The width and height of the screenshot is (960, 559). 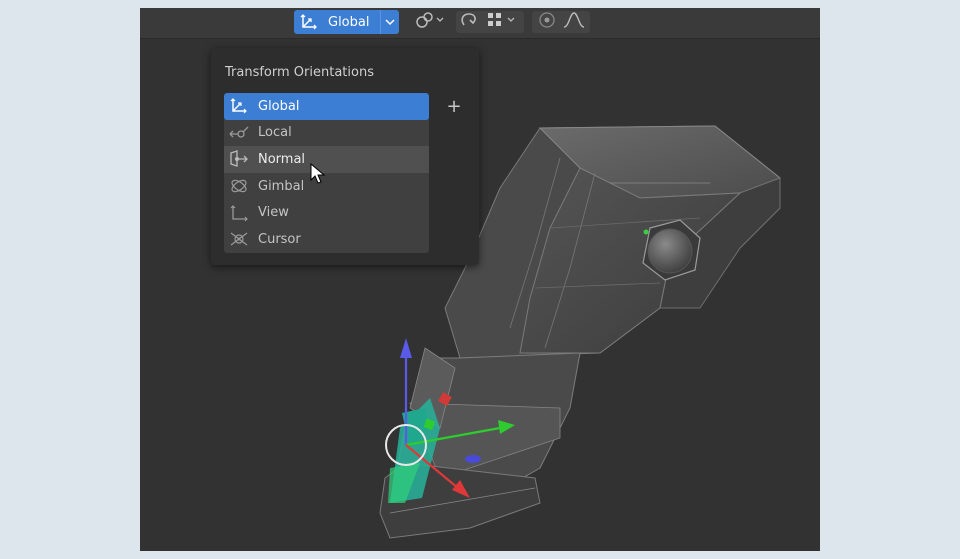 What do you see at coordinates (282, 159) in the screenshot?
I see `orientation-label-normal: Normal` at bounding box center [282, 159].